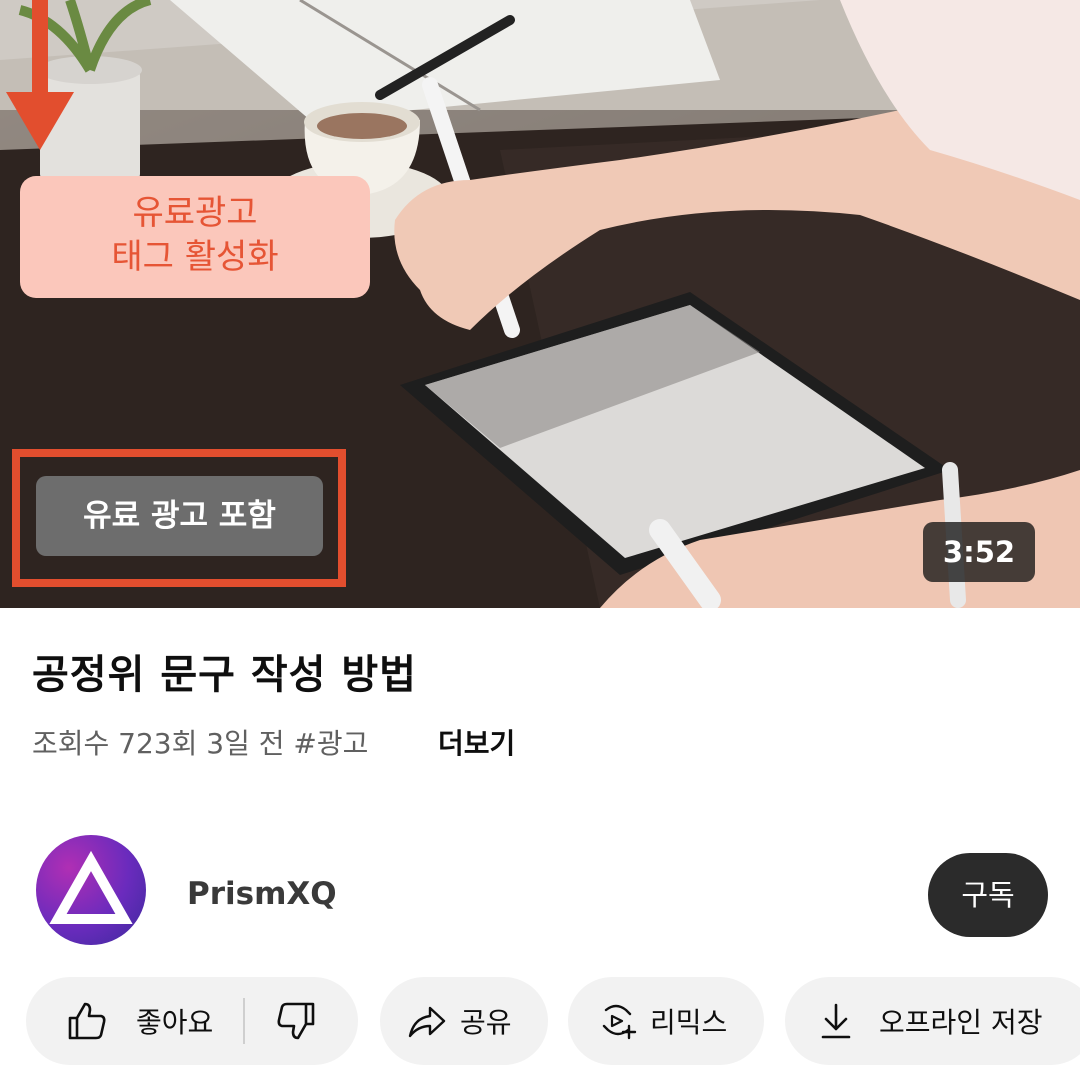 The image size is (1080, 1080). Describe the element at coordinates (427, 1022) in the screenshot. I see `share-arrow-icon` at that location.